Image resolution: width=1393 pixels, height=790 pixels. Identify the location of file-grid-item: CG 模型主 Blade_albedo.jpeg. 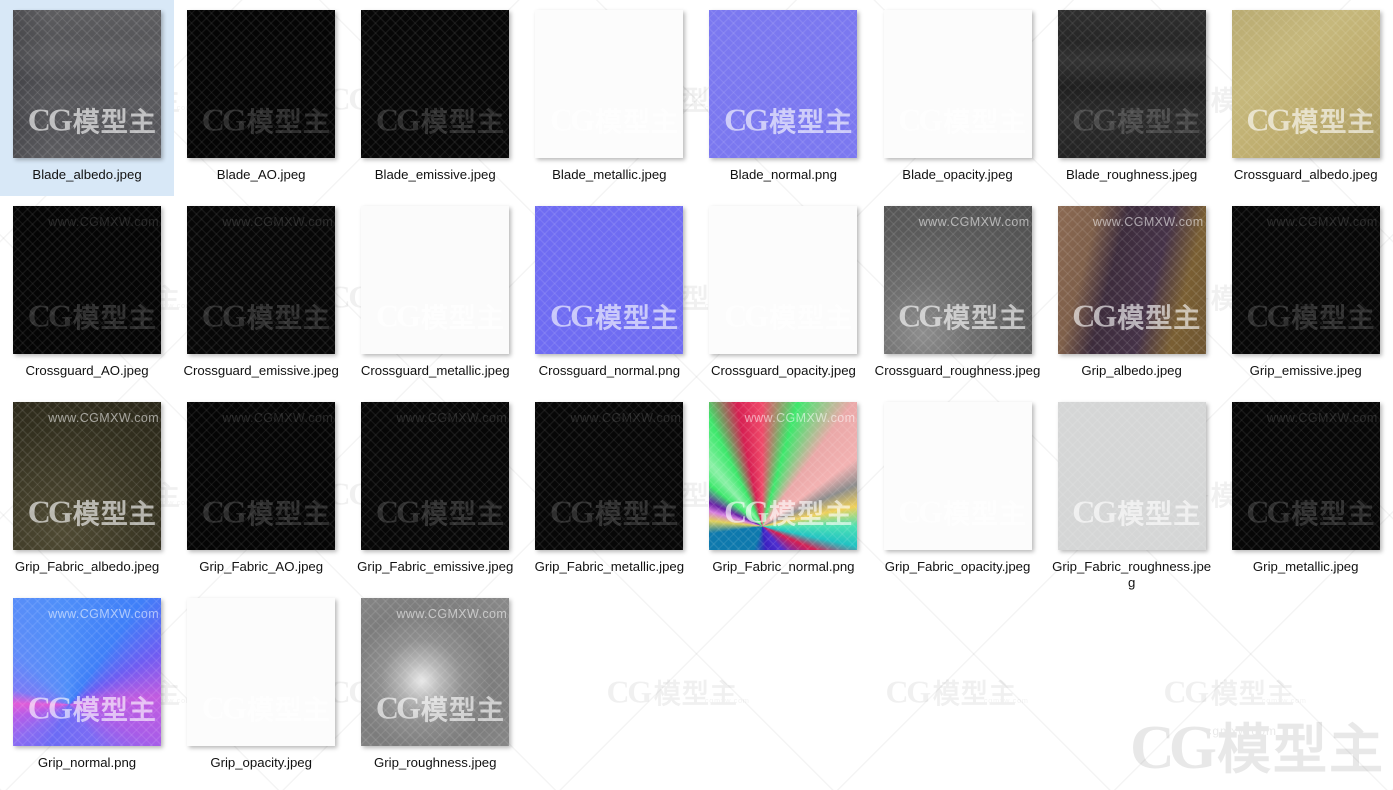
(87, 98).